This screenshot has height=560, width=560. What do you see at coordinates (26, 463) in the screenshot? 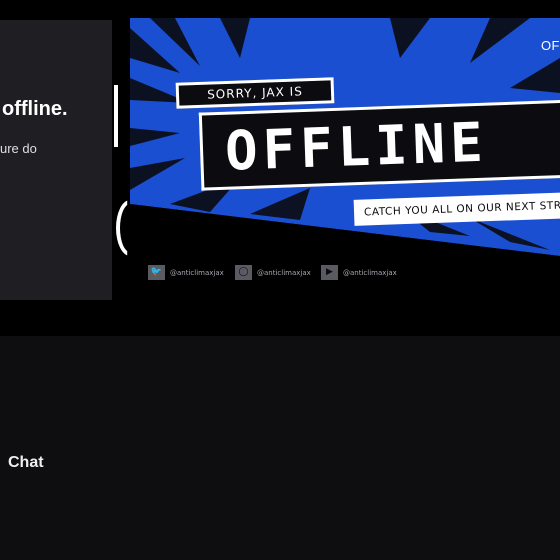
I see `tab-chat: Chat` at bounding box center [26, 463].